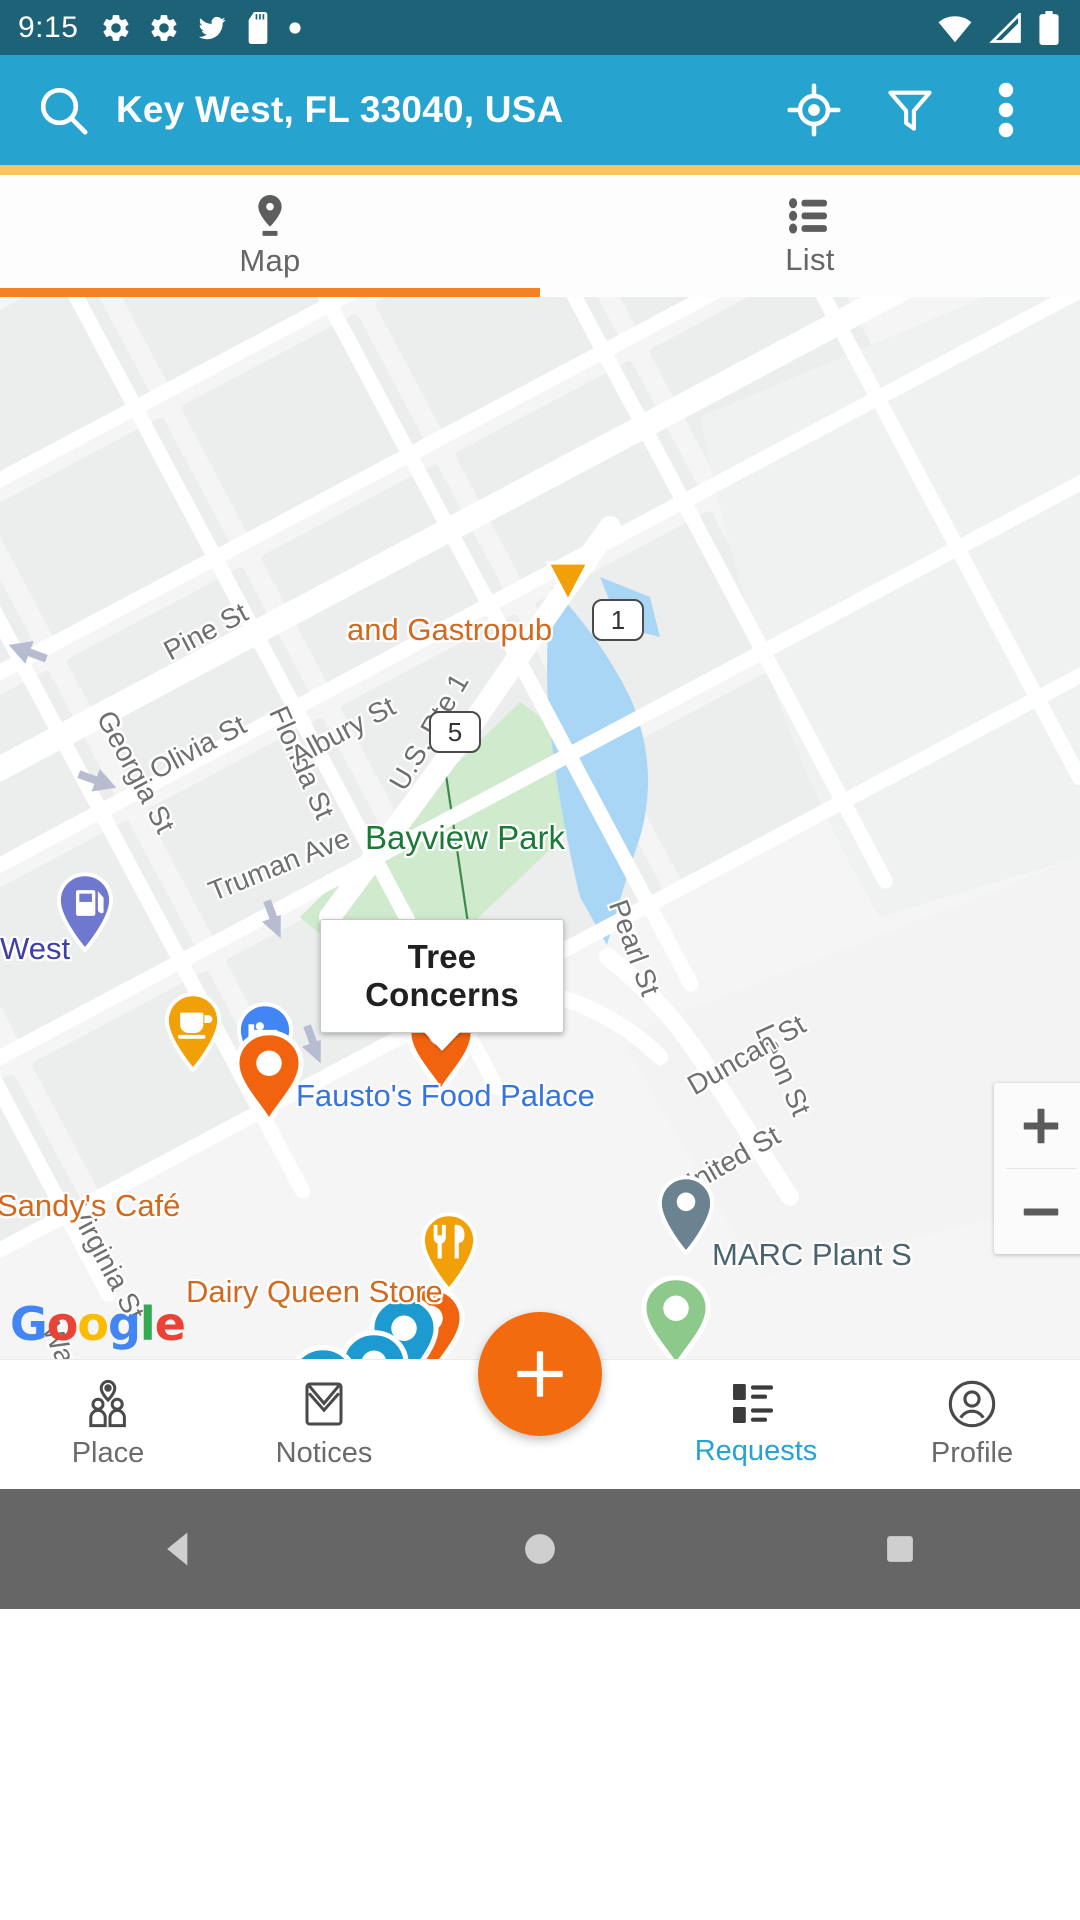 The height and width of the screenshot is (1920, 1080). Describe the element at coordinates (270, 215) in the screenshot. I see `map-pin-icon` at that location.